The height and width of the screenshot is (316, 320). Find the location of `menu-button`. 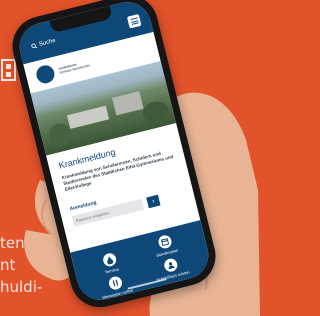

menu-button is located at coordinates (134, 21).